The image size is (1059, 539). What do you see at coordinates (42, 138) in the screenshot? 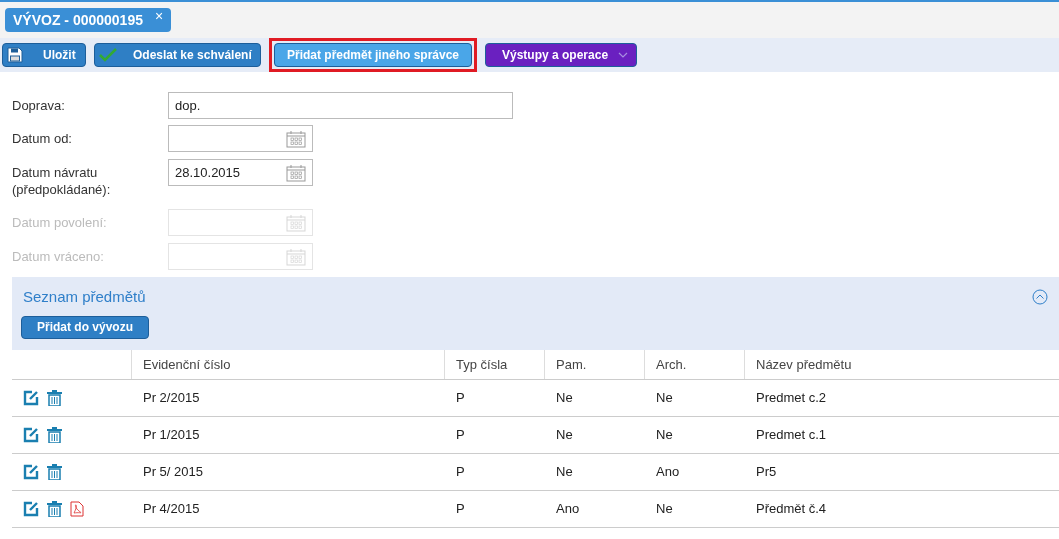
I see `field-label: Datum od:` at bounding box center [42, 138].